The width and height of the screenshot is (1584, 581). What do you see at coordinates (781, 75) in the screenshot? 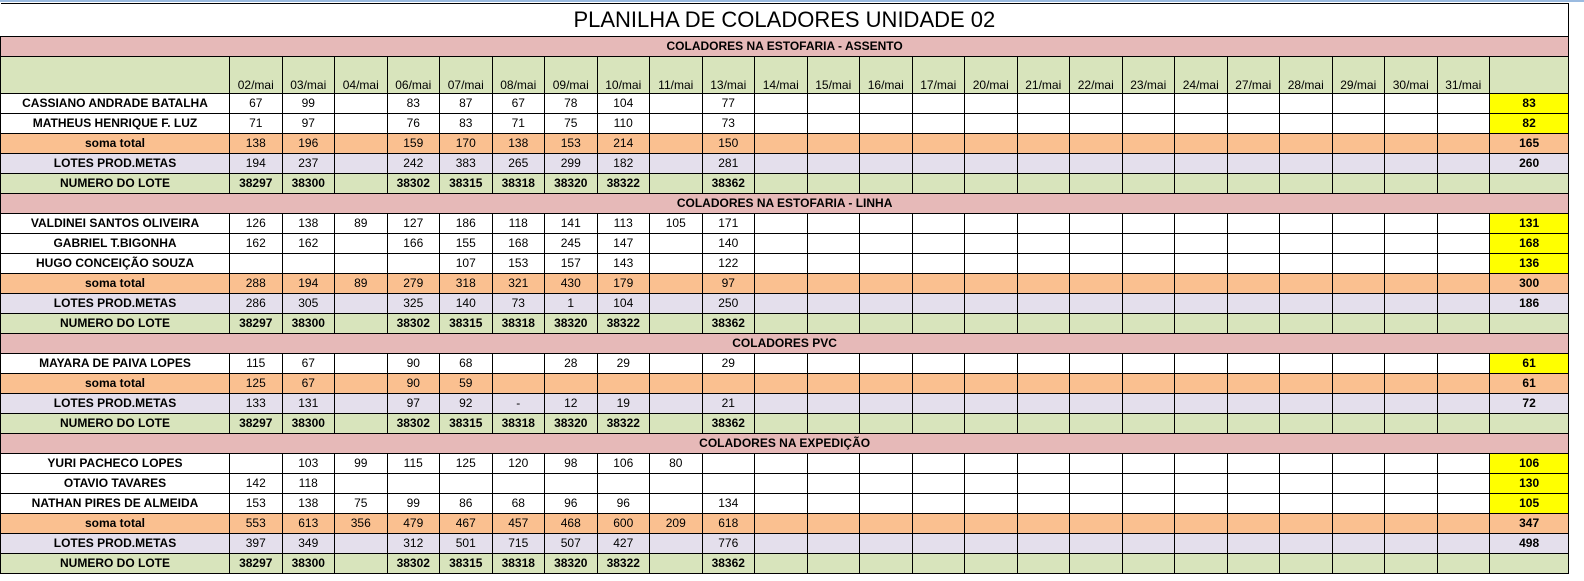
I see `date-header-cell: 14/mai` at bounding box center [781, 75].